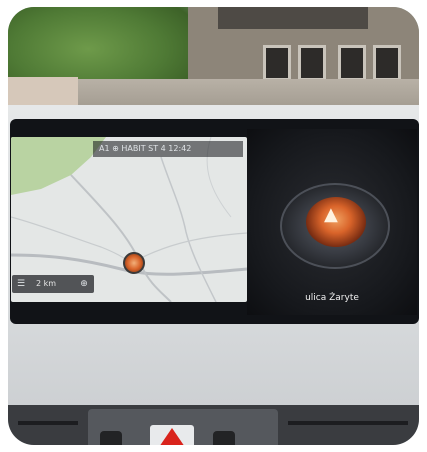 The height and width of the screenshot is (452, 427). What do you see at coordinates (46, 283) in the screenshot?
I see `map-scale-label: 2 km` at bounding box center [46, 283].